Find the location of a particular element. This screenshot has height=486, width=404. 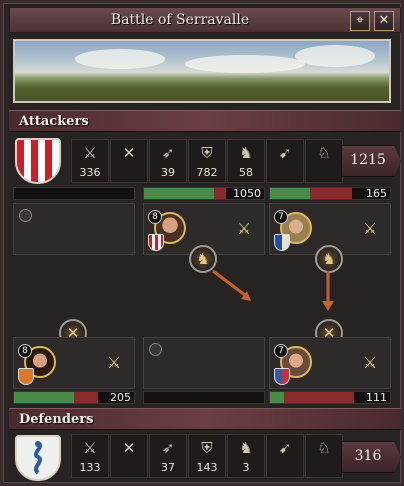

stat-value: 39 is located at coordinates (168, 172).